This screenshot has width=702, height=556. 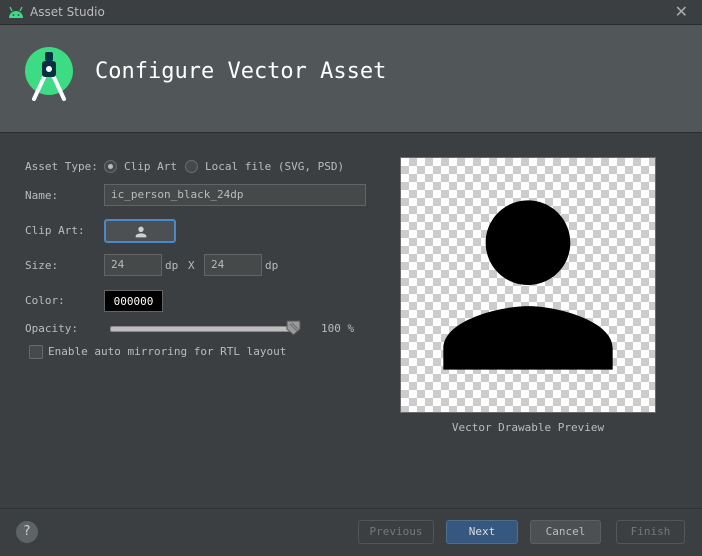 I want to click on name-field: ic_person_black_24dp, so click(x=235, y=195).